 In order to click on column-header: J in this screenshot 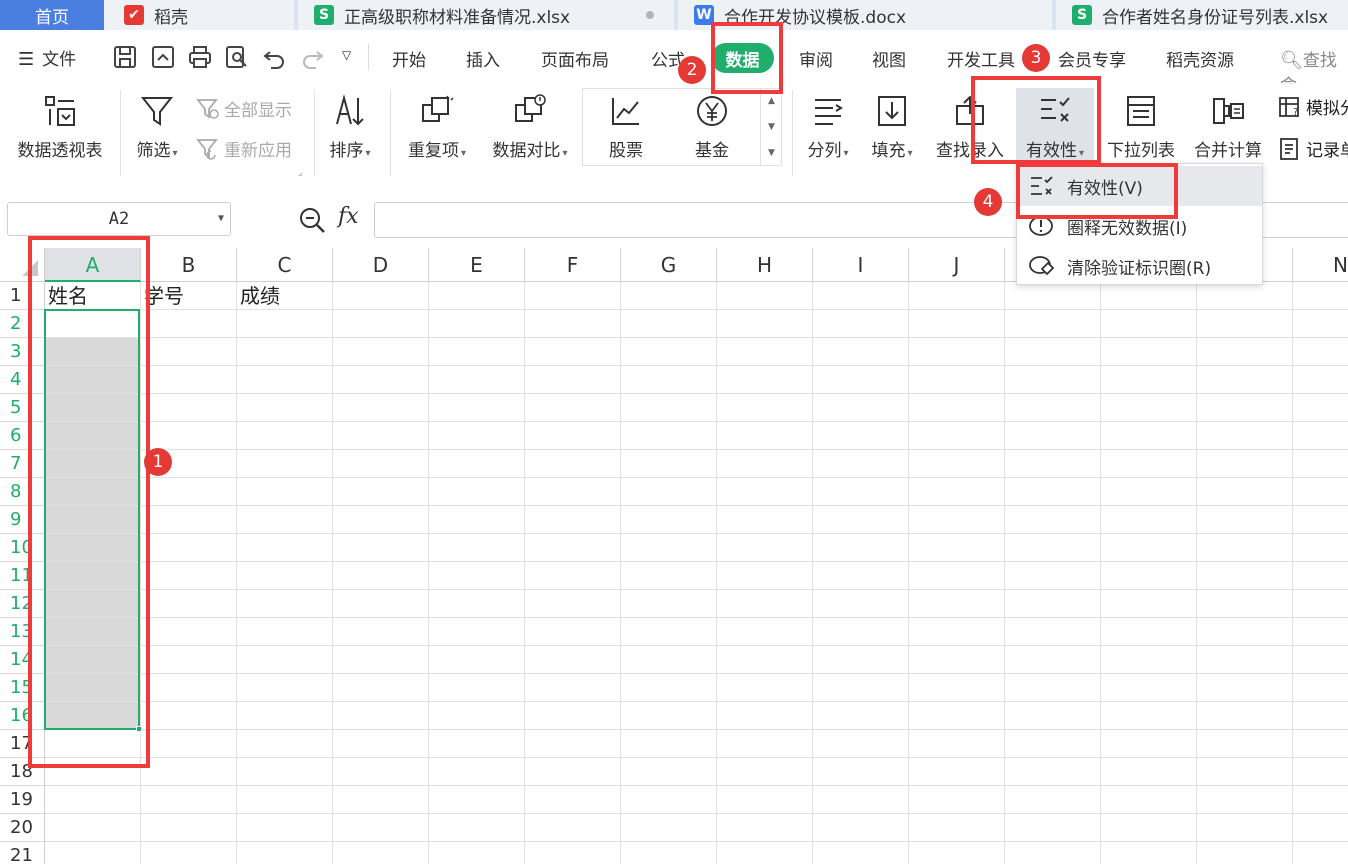, I will do `click(957, 265)`.